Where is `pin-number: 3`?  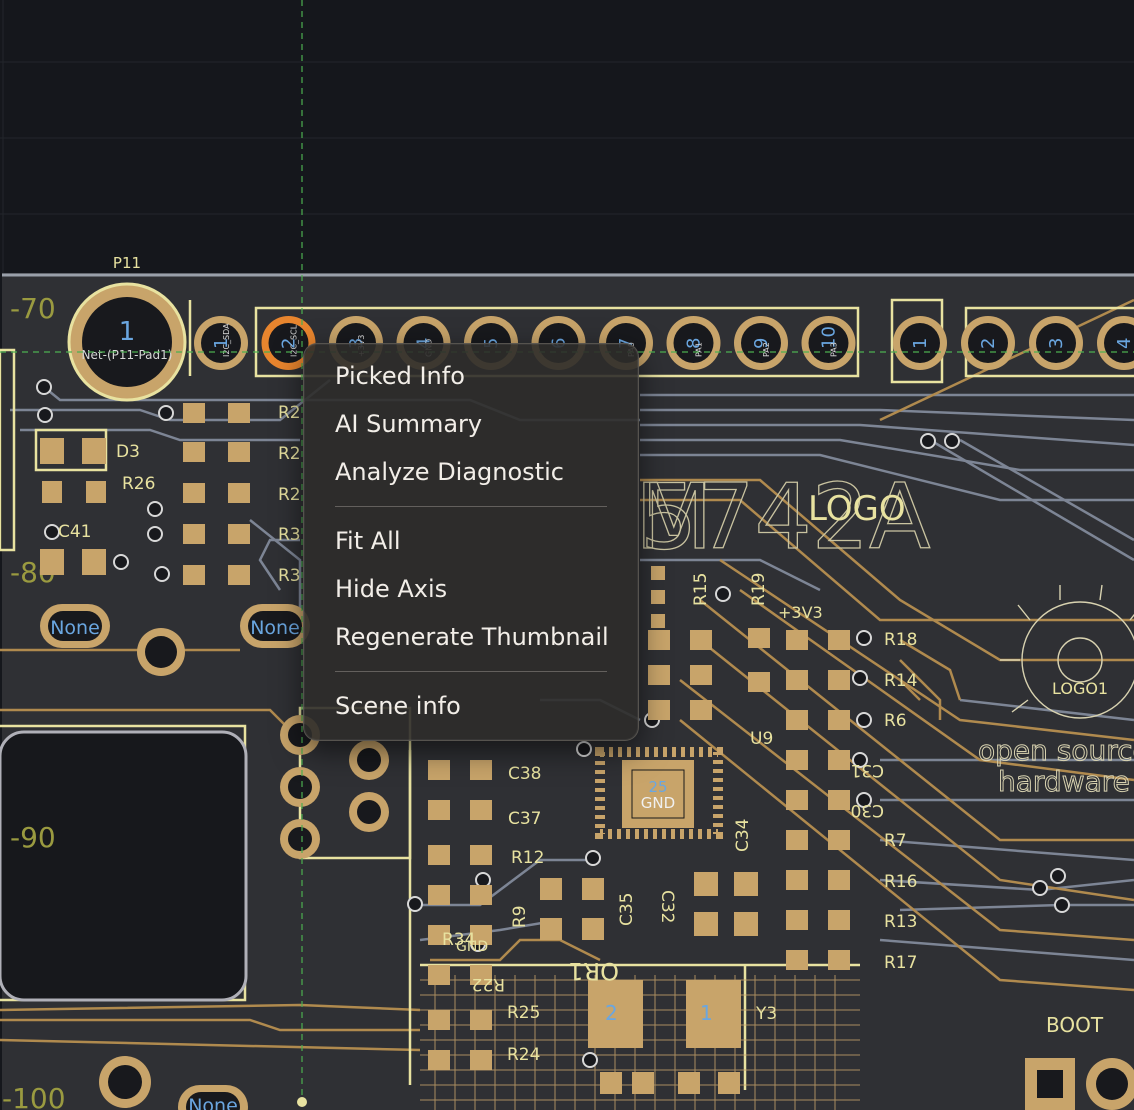
pin-number: 3 is located at coordinates (1056, 343).